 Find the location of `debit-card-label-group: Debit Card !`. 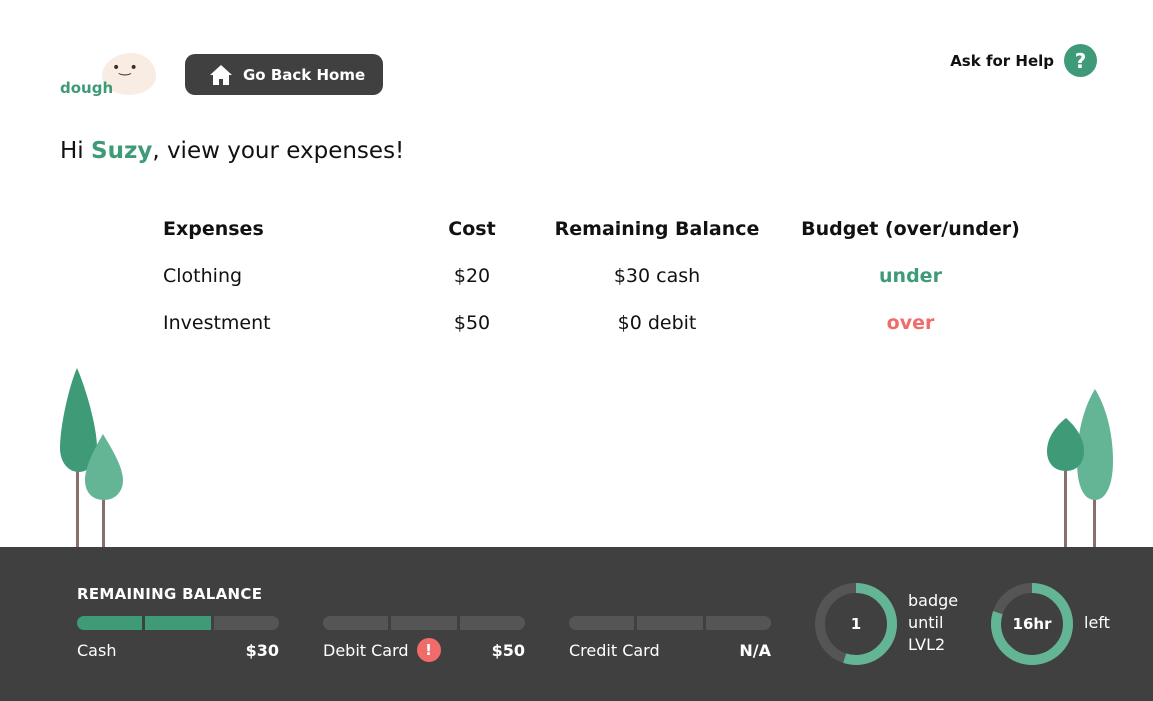

debit-card-label-group: Debit Card ! is located at coordinates (382, 650).